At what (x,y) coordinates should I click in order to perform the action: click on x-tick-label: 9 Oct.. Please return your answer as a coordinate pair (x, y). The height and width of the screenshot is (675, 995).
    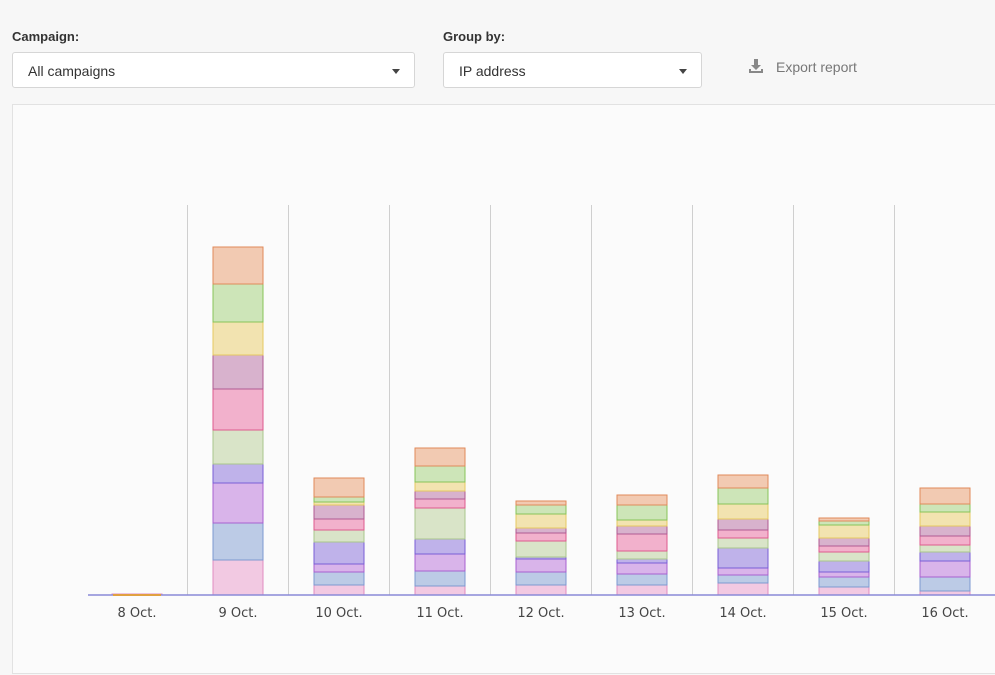
    Looking at the image, I should click on (237, 613).